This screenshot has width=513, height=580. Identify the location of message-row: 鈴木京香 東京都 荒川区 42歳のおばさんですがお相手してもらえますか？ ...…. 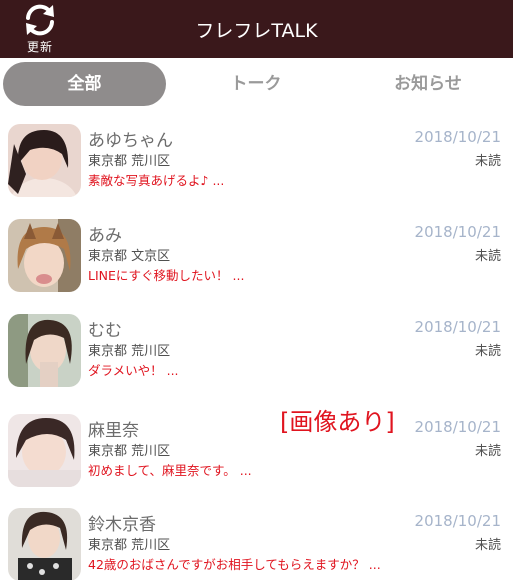
(256, 538).